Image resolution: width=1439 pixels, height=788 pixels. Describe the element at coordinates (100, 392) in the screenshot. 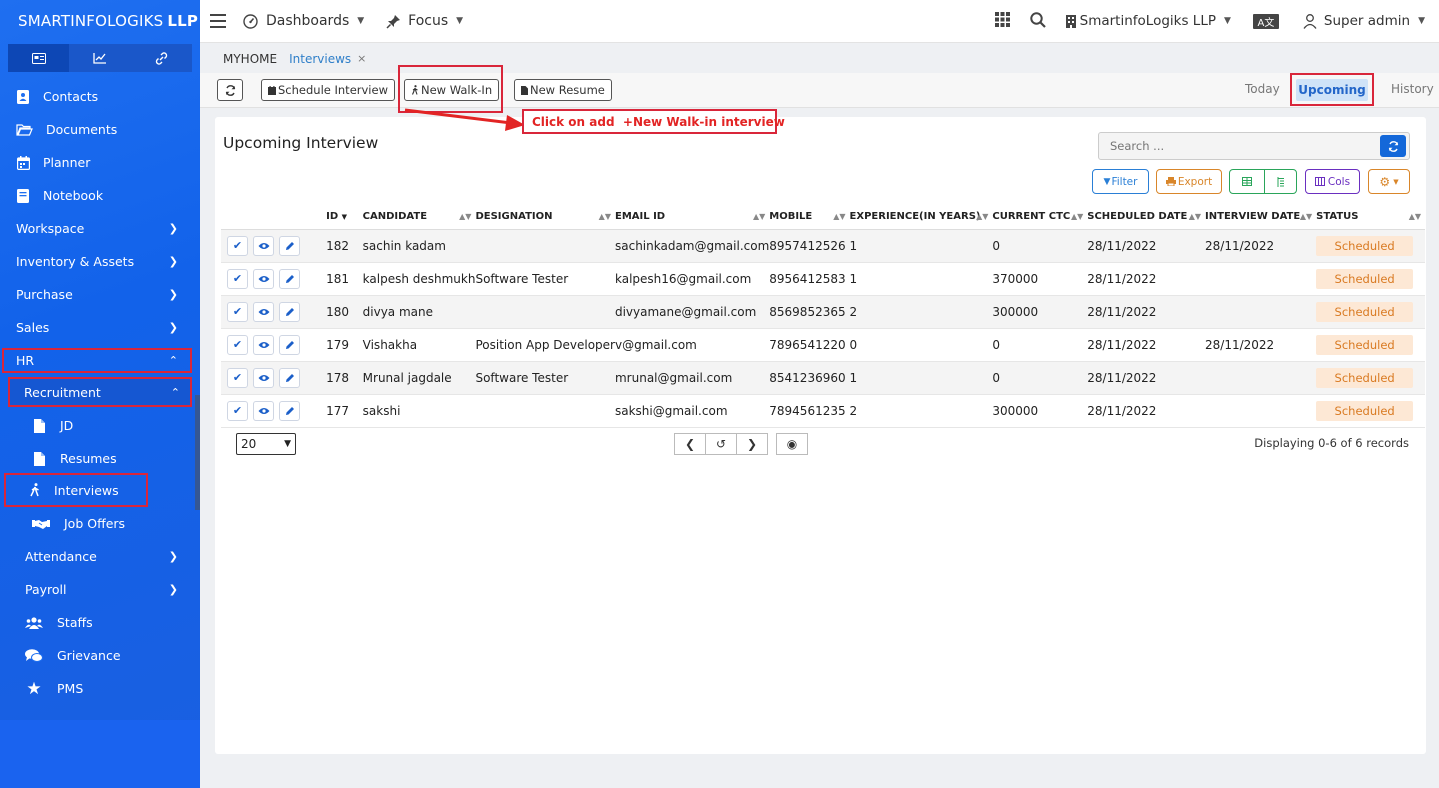

I see `sidebar-item-recruitment: Recruitment ⌃` at that location.